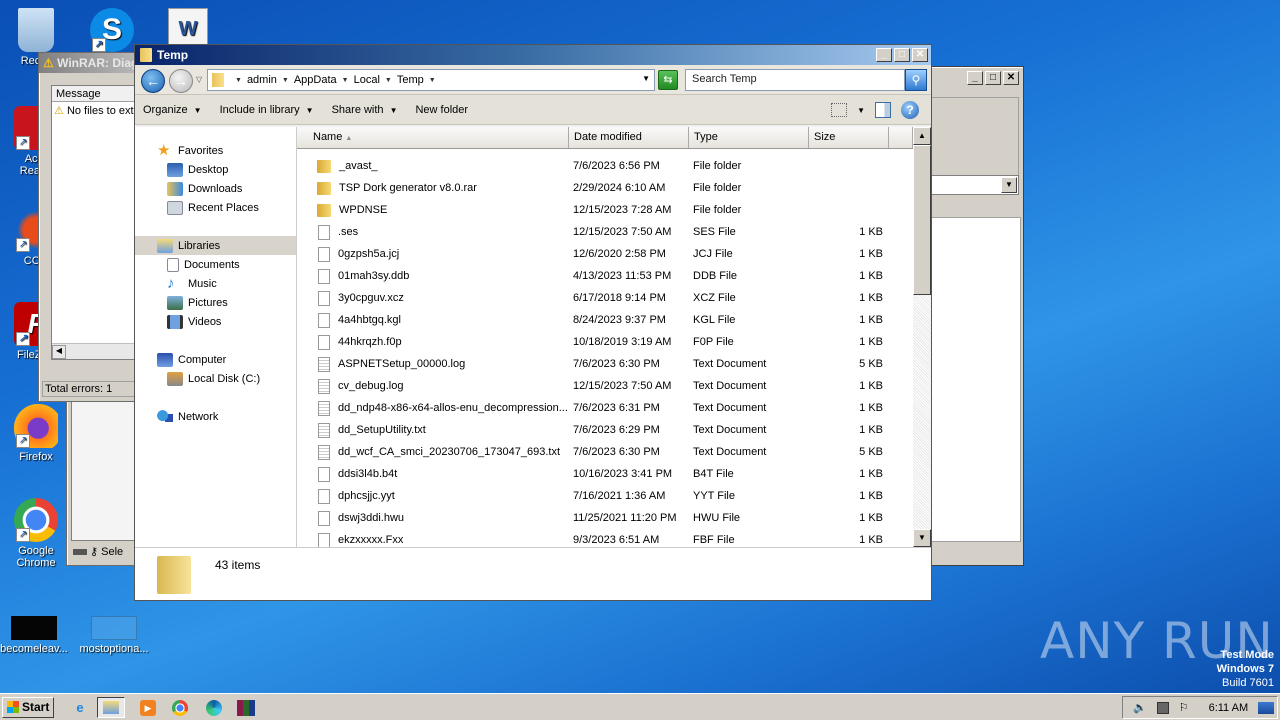 This screenshot has height=720, width=1280. What do you see at coordinates (922, 136) in the screenshot?
I see `scroll-up-icon: ▲` at bounding box center [922, 136].